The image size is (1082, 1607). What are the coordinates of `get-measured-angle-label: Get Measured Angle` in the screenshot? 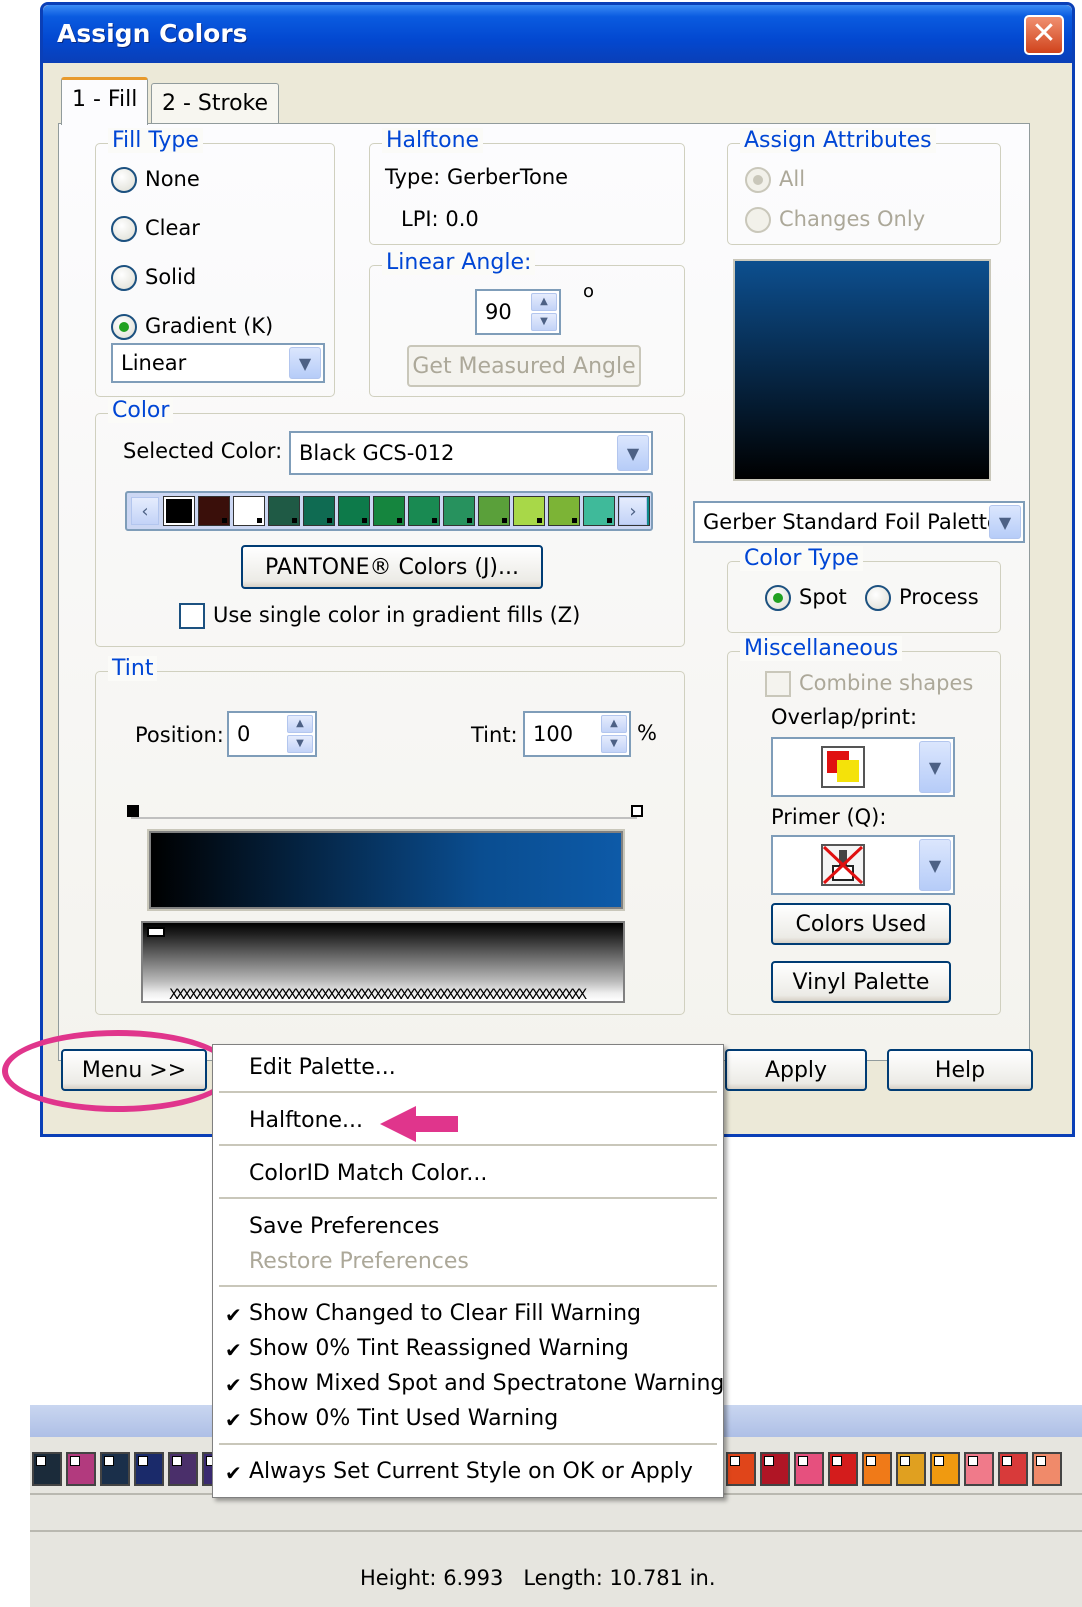 It's located at (524, 366).